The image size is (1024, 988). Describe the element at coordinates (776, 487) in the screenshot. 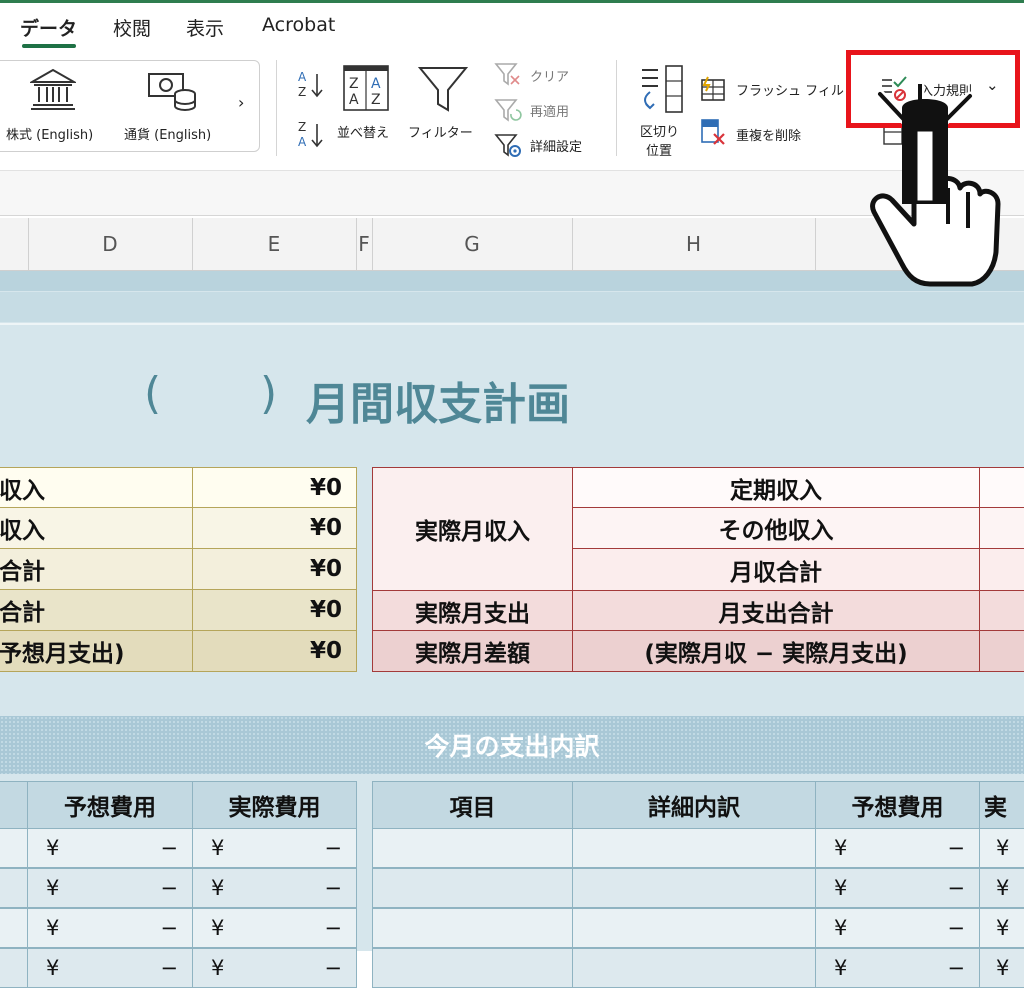

I see `actual-income-row: 定期収入` at that location.